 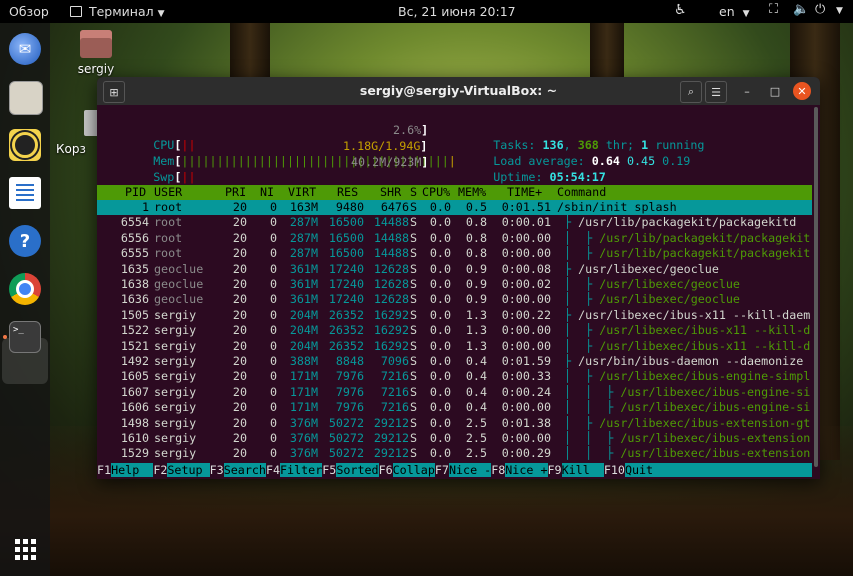 I want to click on terminal-icon: >_, so click(x=25, y=337).